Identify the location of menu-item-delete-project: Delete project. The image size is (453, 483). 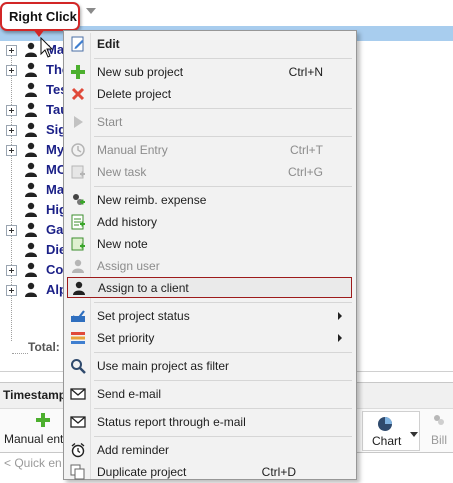
(210, 94).